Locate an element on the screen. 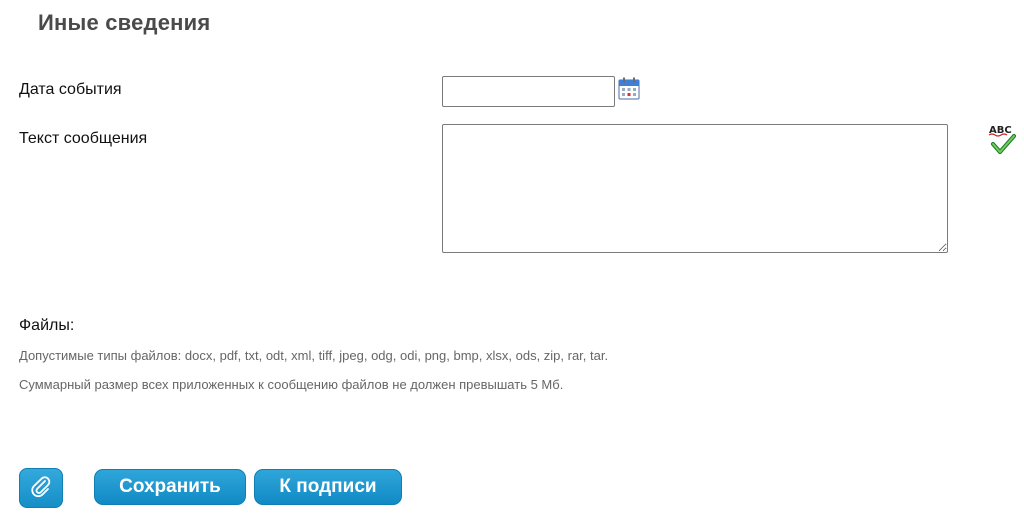  section-title: Иные сведения is located at coordinates (124, 22).